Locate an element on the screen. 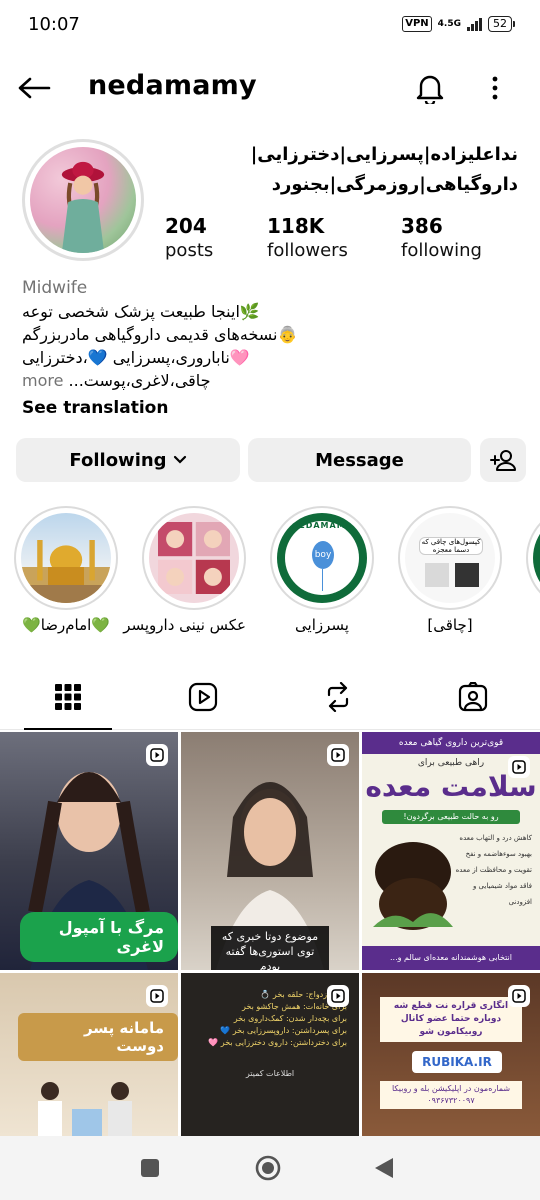 The height and width of the screenshot is (1200, 540). herbal-jar-icon is located at coordinates (413, 886).